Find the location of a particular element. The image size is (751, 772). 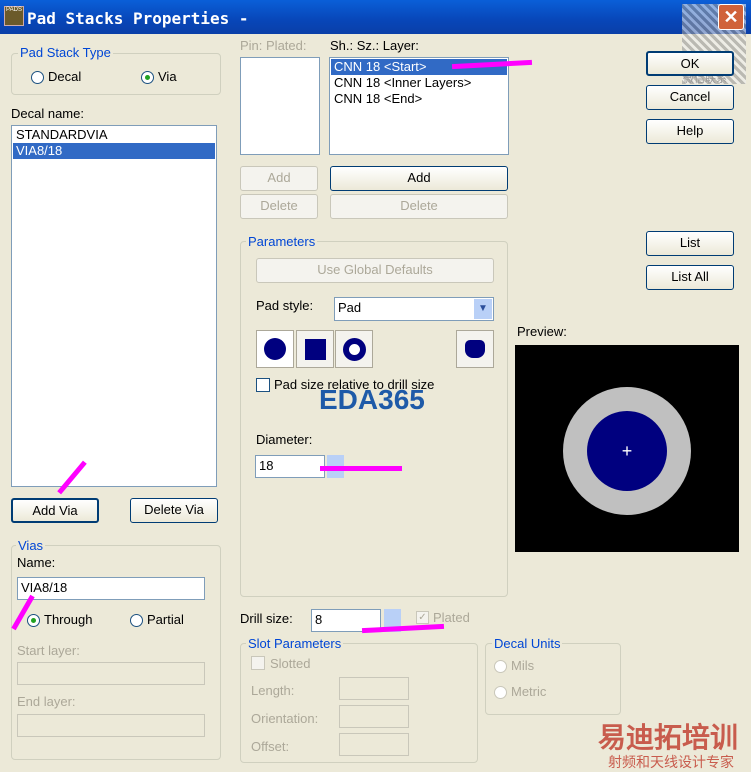

pin-plated-header: Pin: Plated: is located at coordinates (273, 45).